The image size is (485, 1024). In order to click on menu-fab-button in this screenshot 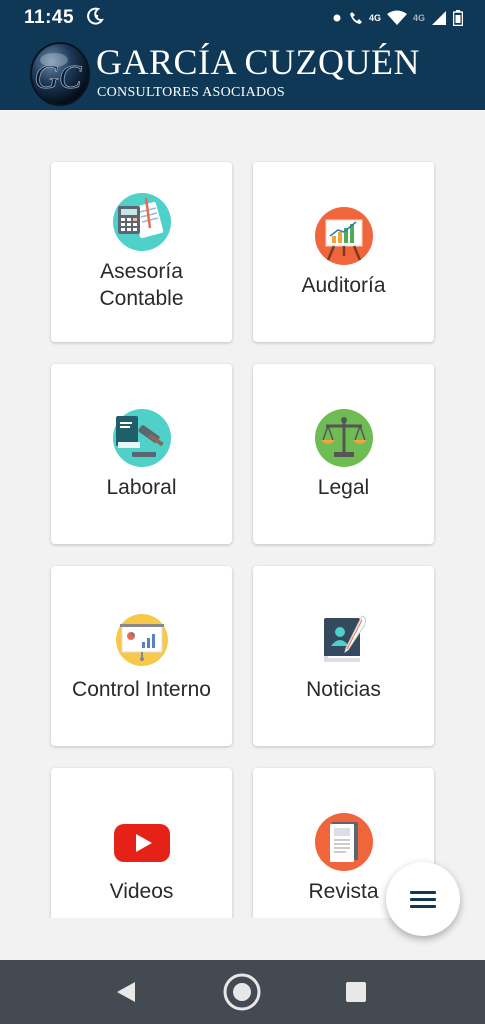, I will do `click(423, 899)`.